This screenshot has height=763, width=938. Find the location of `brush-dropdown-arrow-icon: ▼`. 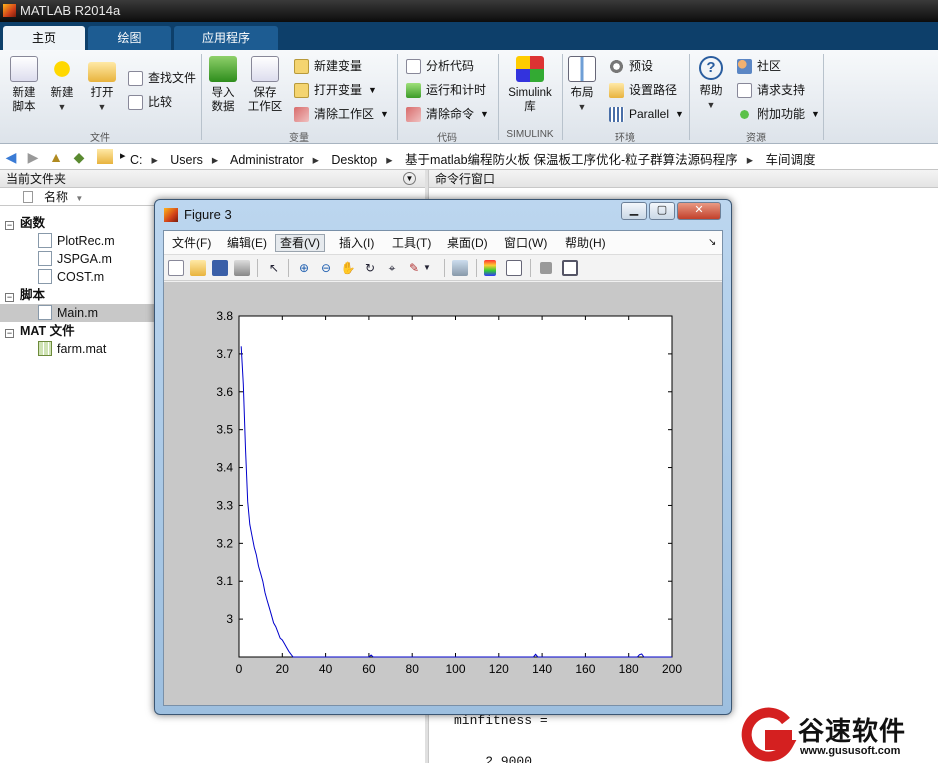

brush-dropdown-arrow-icon: ▼ is located at coordinates (427, 268).